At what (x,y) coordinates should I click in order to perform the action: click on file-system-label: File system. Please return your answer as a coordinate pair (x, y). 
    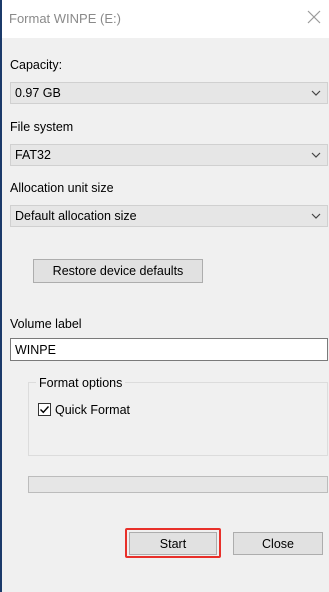
    Looking at the image, I should click on (42, 127).